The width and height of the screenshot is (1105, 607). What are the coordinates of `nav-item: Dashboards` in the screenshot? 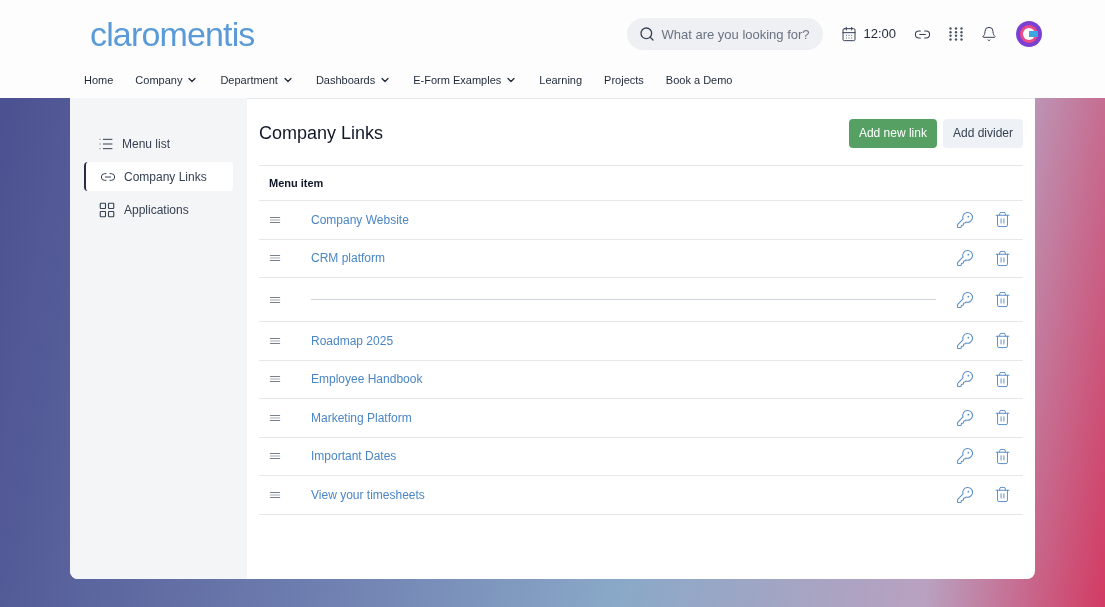 It's located at (353, 80).